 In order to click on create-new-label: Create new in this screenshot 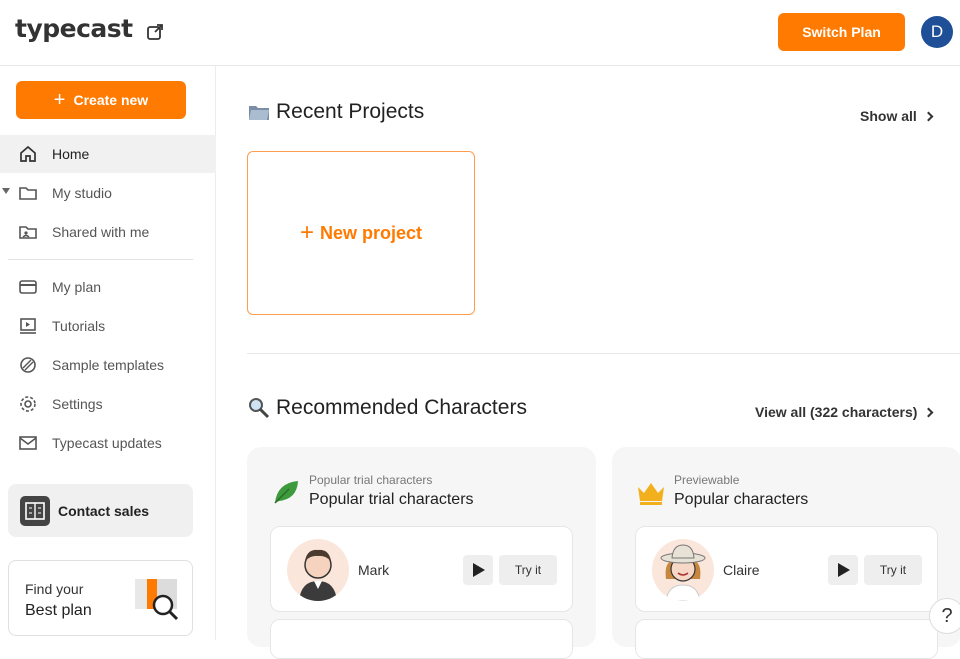, I will do `click(111, 100)`.